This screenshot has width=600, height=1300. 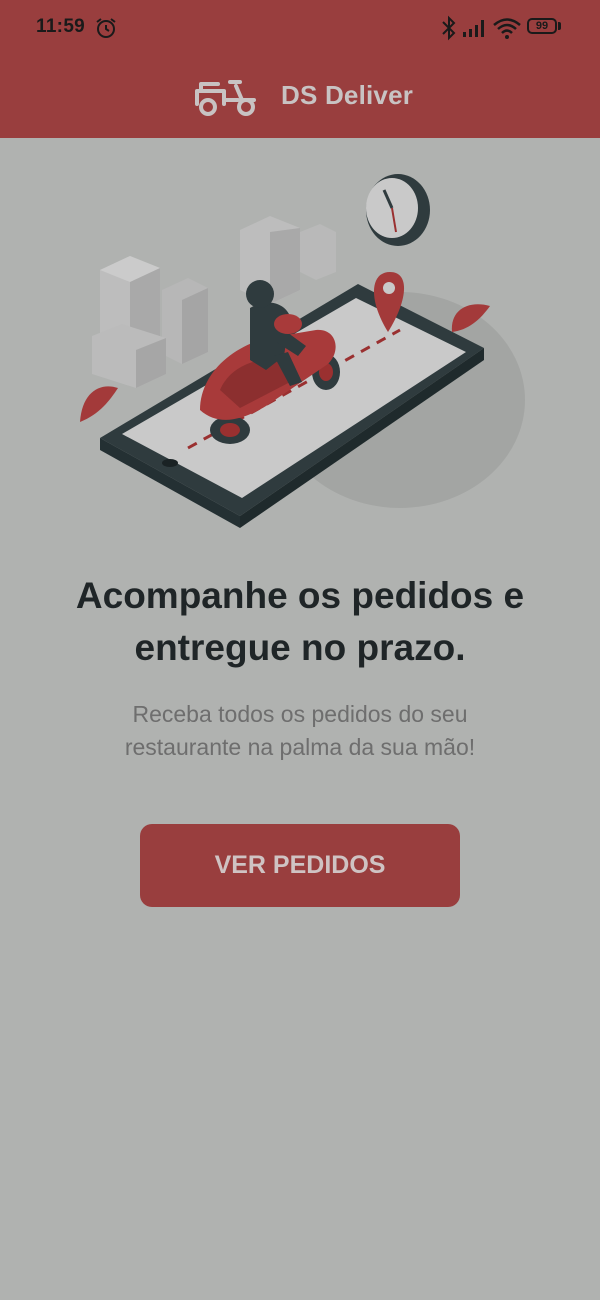 What do you see at coordinates (473, 28) in the screenshot?
I see `signal-icon` at bounding box center [473, 28].